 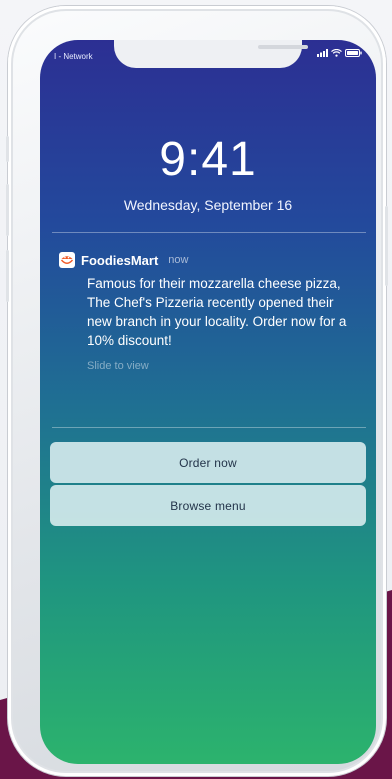 I want to click on volume-up-button, so click(x=7, y=210).